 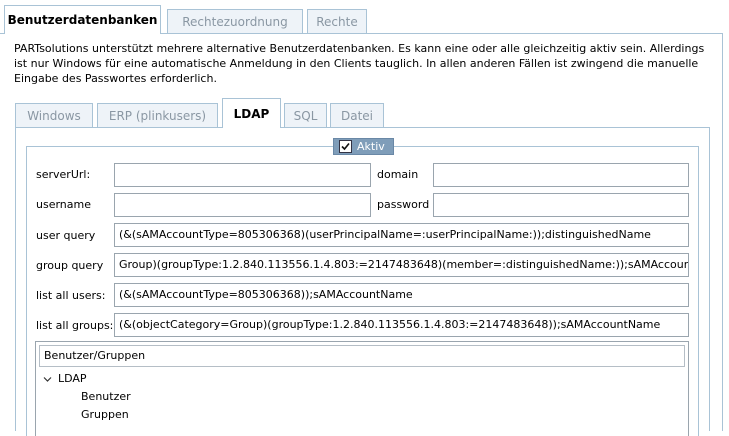 I want to click on password-input, so click(x=561, y=205).